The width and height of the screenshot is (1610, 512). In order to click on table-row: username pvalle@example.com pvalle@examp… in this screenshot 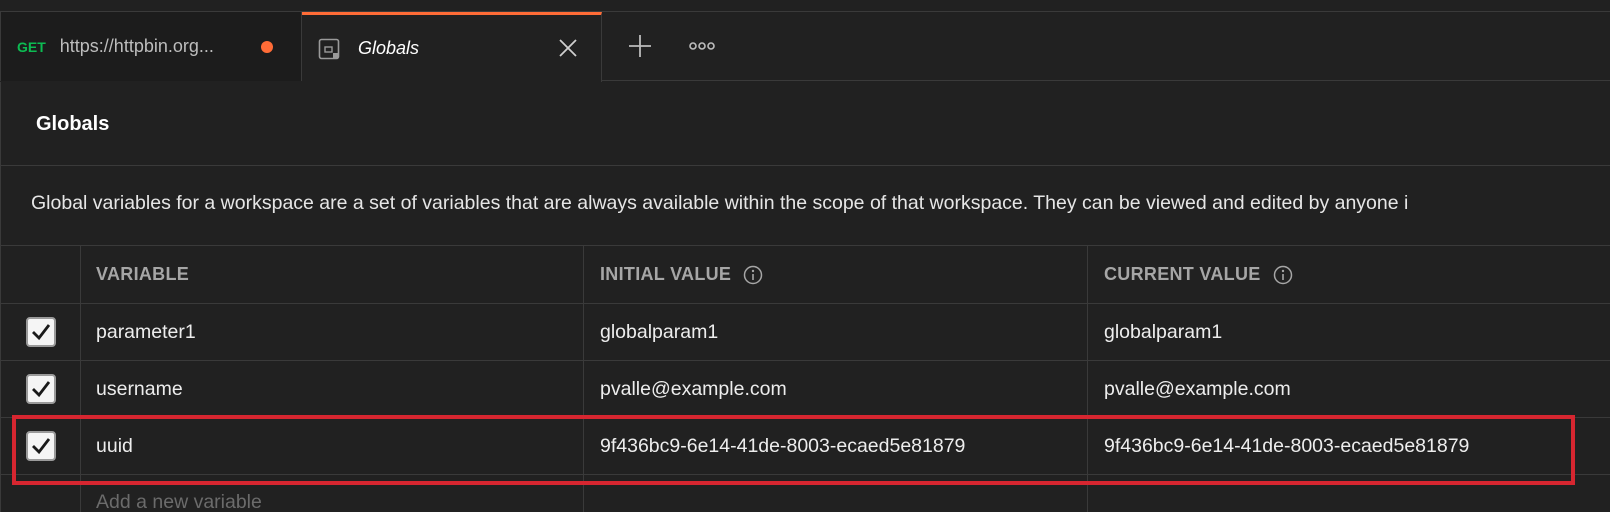, I will do `click(805, 389)`.